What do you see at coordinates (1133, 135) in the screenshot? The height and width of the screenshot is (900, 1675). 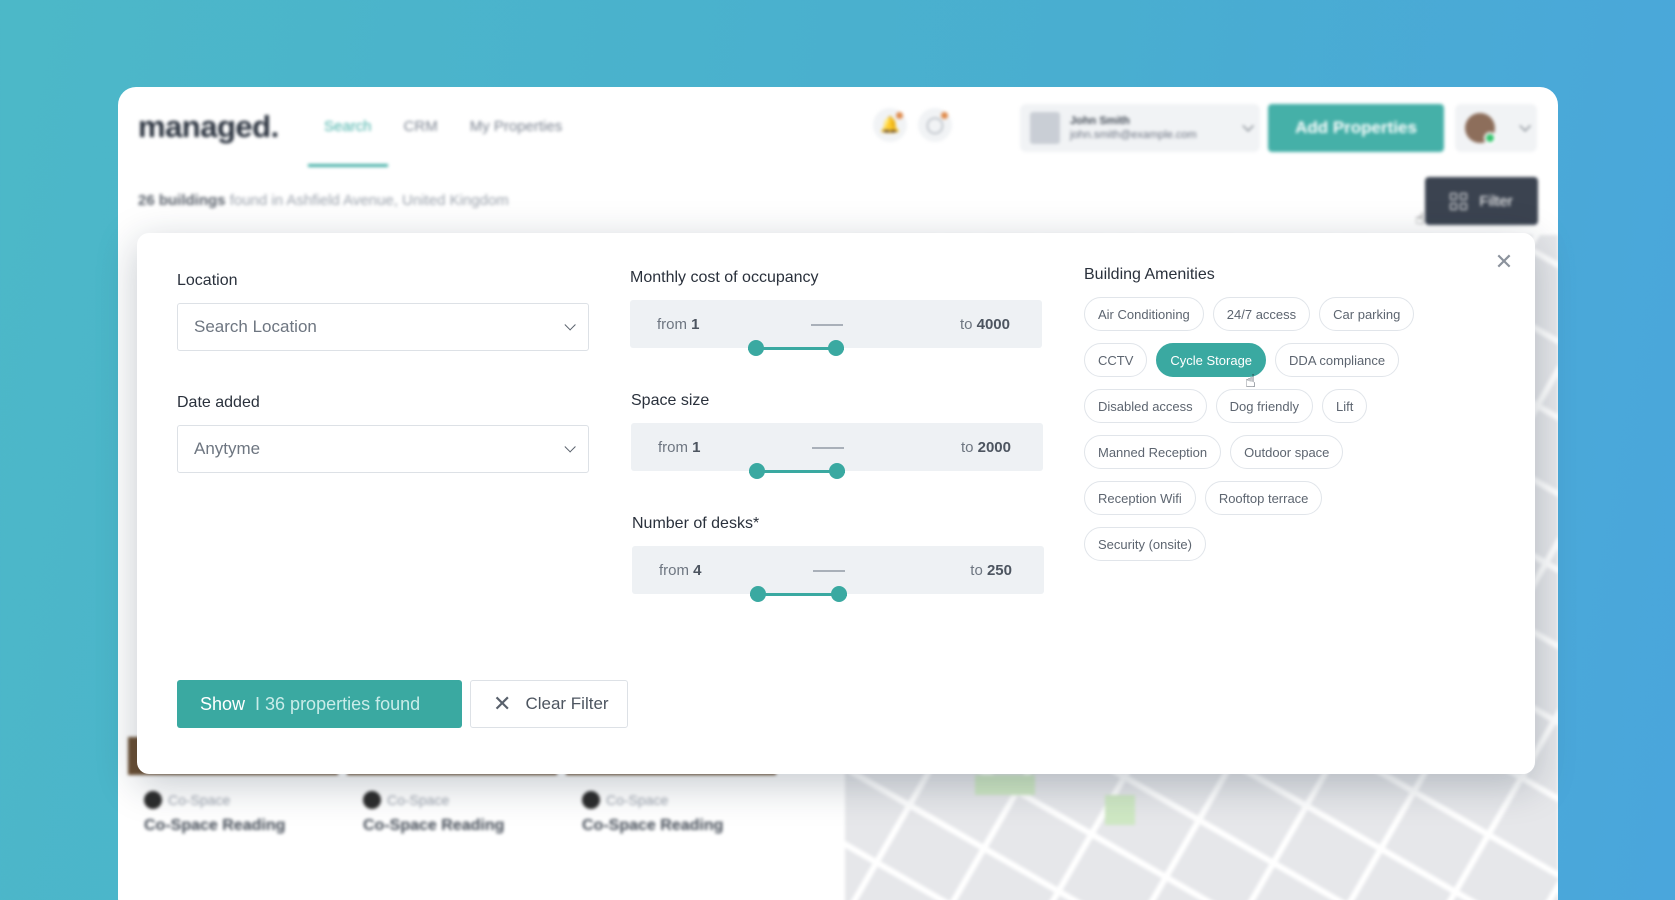 I see `user-email: john.smith@example.com` at bounding box center [1133, 135].